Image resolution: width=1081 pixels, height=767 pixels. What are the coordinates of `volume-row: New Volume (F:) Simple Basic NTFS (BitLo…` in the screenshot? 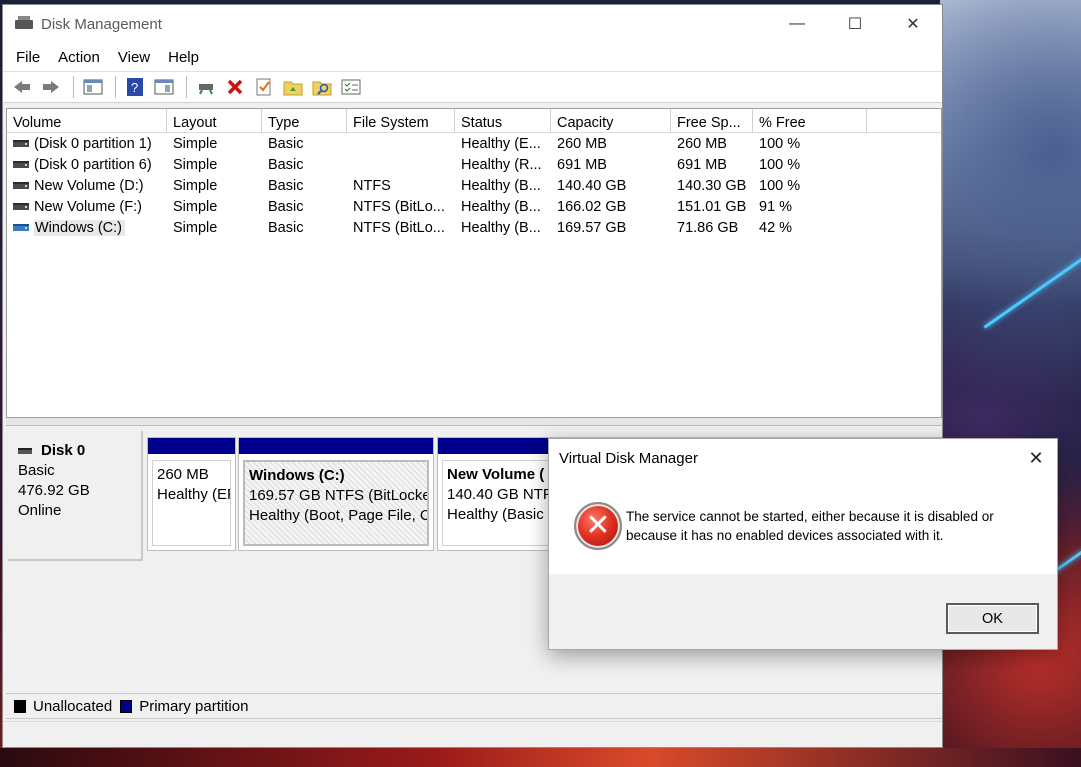 It's located at (474, 206).